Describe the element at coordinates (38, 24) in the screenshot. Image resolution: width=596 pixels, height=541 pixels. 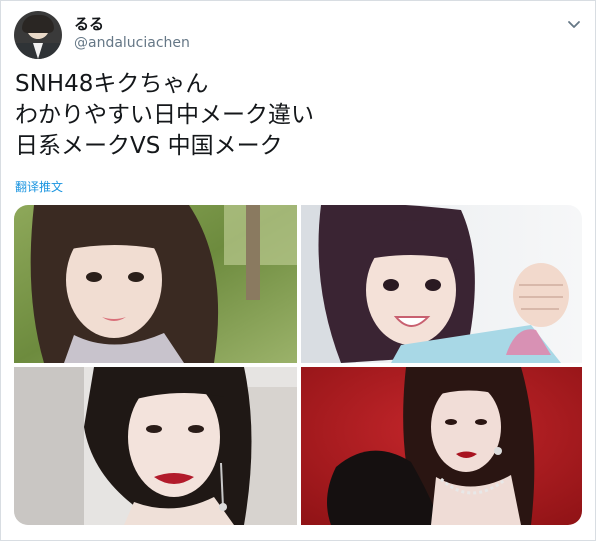
I see `avatar-hair` at that location.